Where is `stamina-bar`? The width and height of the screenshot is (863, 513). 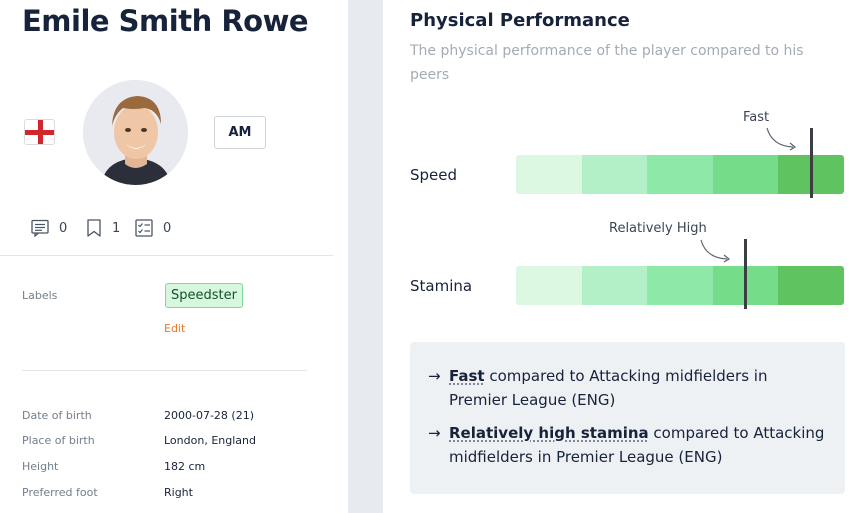 stamina-bar is located at coordinates (680, 285).